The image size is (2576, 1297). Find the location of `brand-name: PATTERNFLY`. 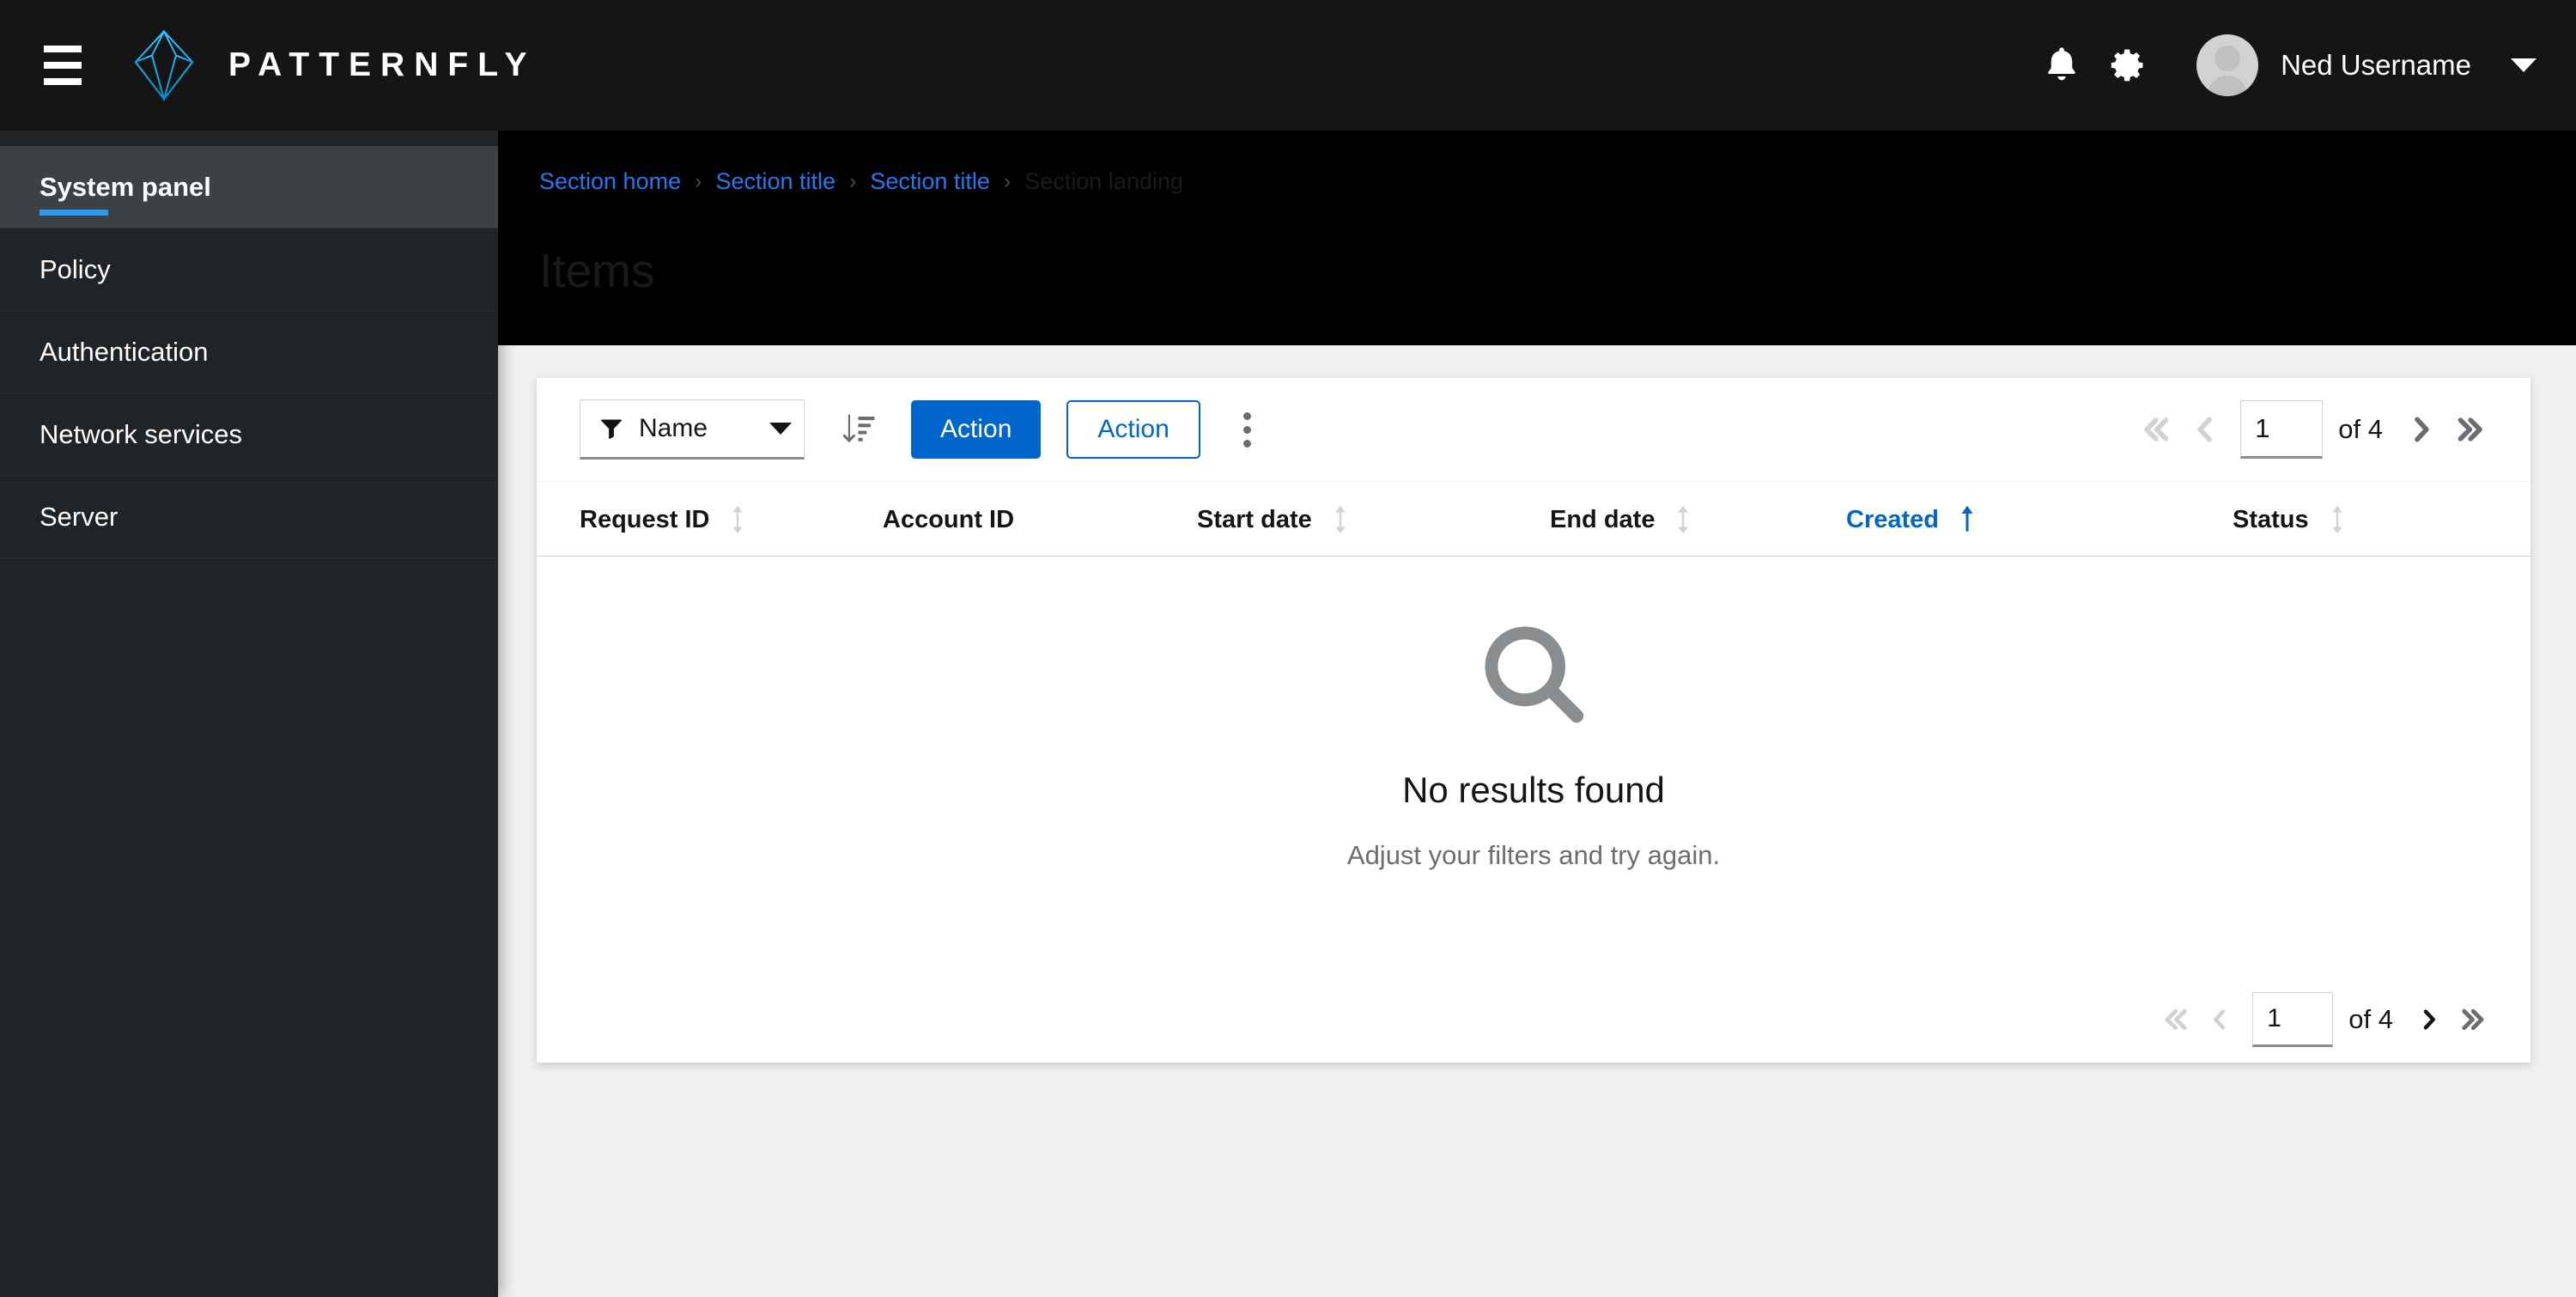

brand-name: PATTERNFLY is located at coordinates (382, 64).